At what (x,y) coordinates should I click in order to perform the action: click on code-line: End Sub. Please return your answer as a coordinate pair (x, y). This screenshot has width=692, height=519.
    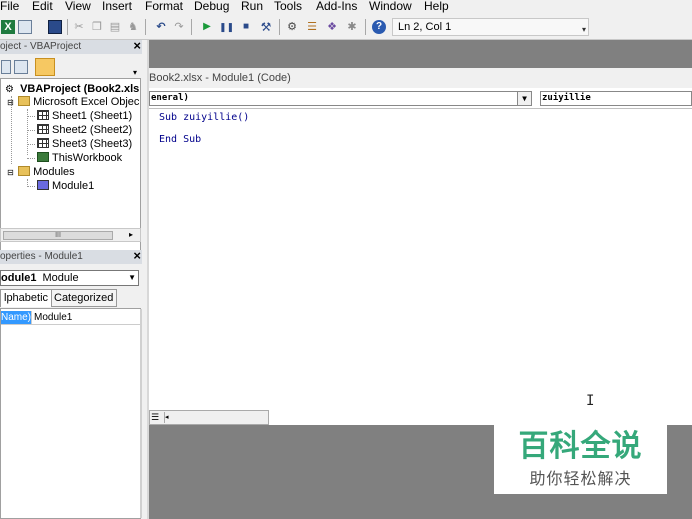
    Looking at the image, I should click on (180, 139).